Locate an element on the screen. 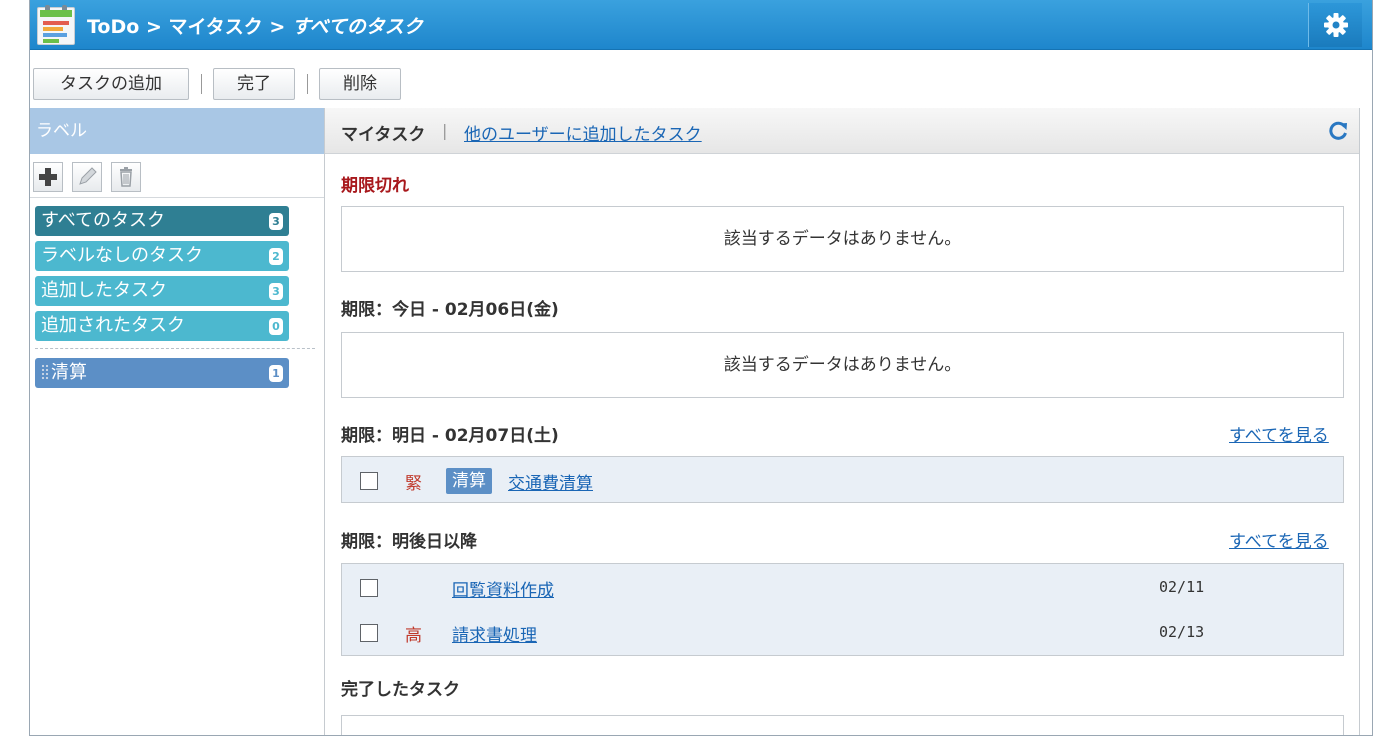  section-title-overdue: 期限切れ is located at coordinates (375, 186).